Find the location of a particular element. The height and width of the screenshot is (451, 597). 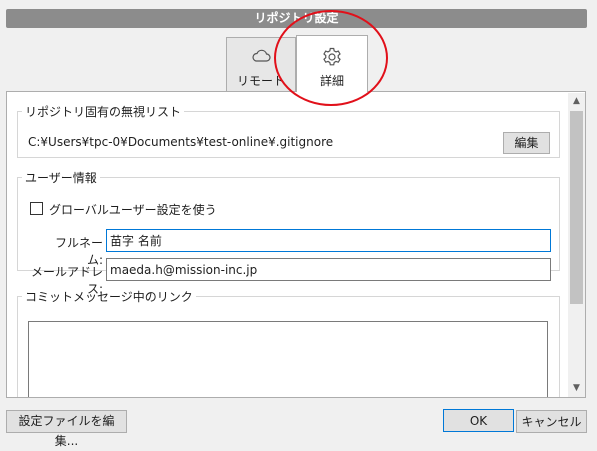

fullname-input is located at coordinates (328, 240).